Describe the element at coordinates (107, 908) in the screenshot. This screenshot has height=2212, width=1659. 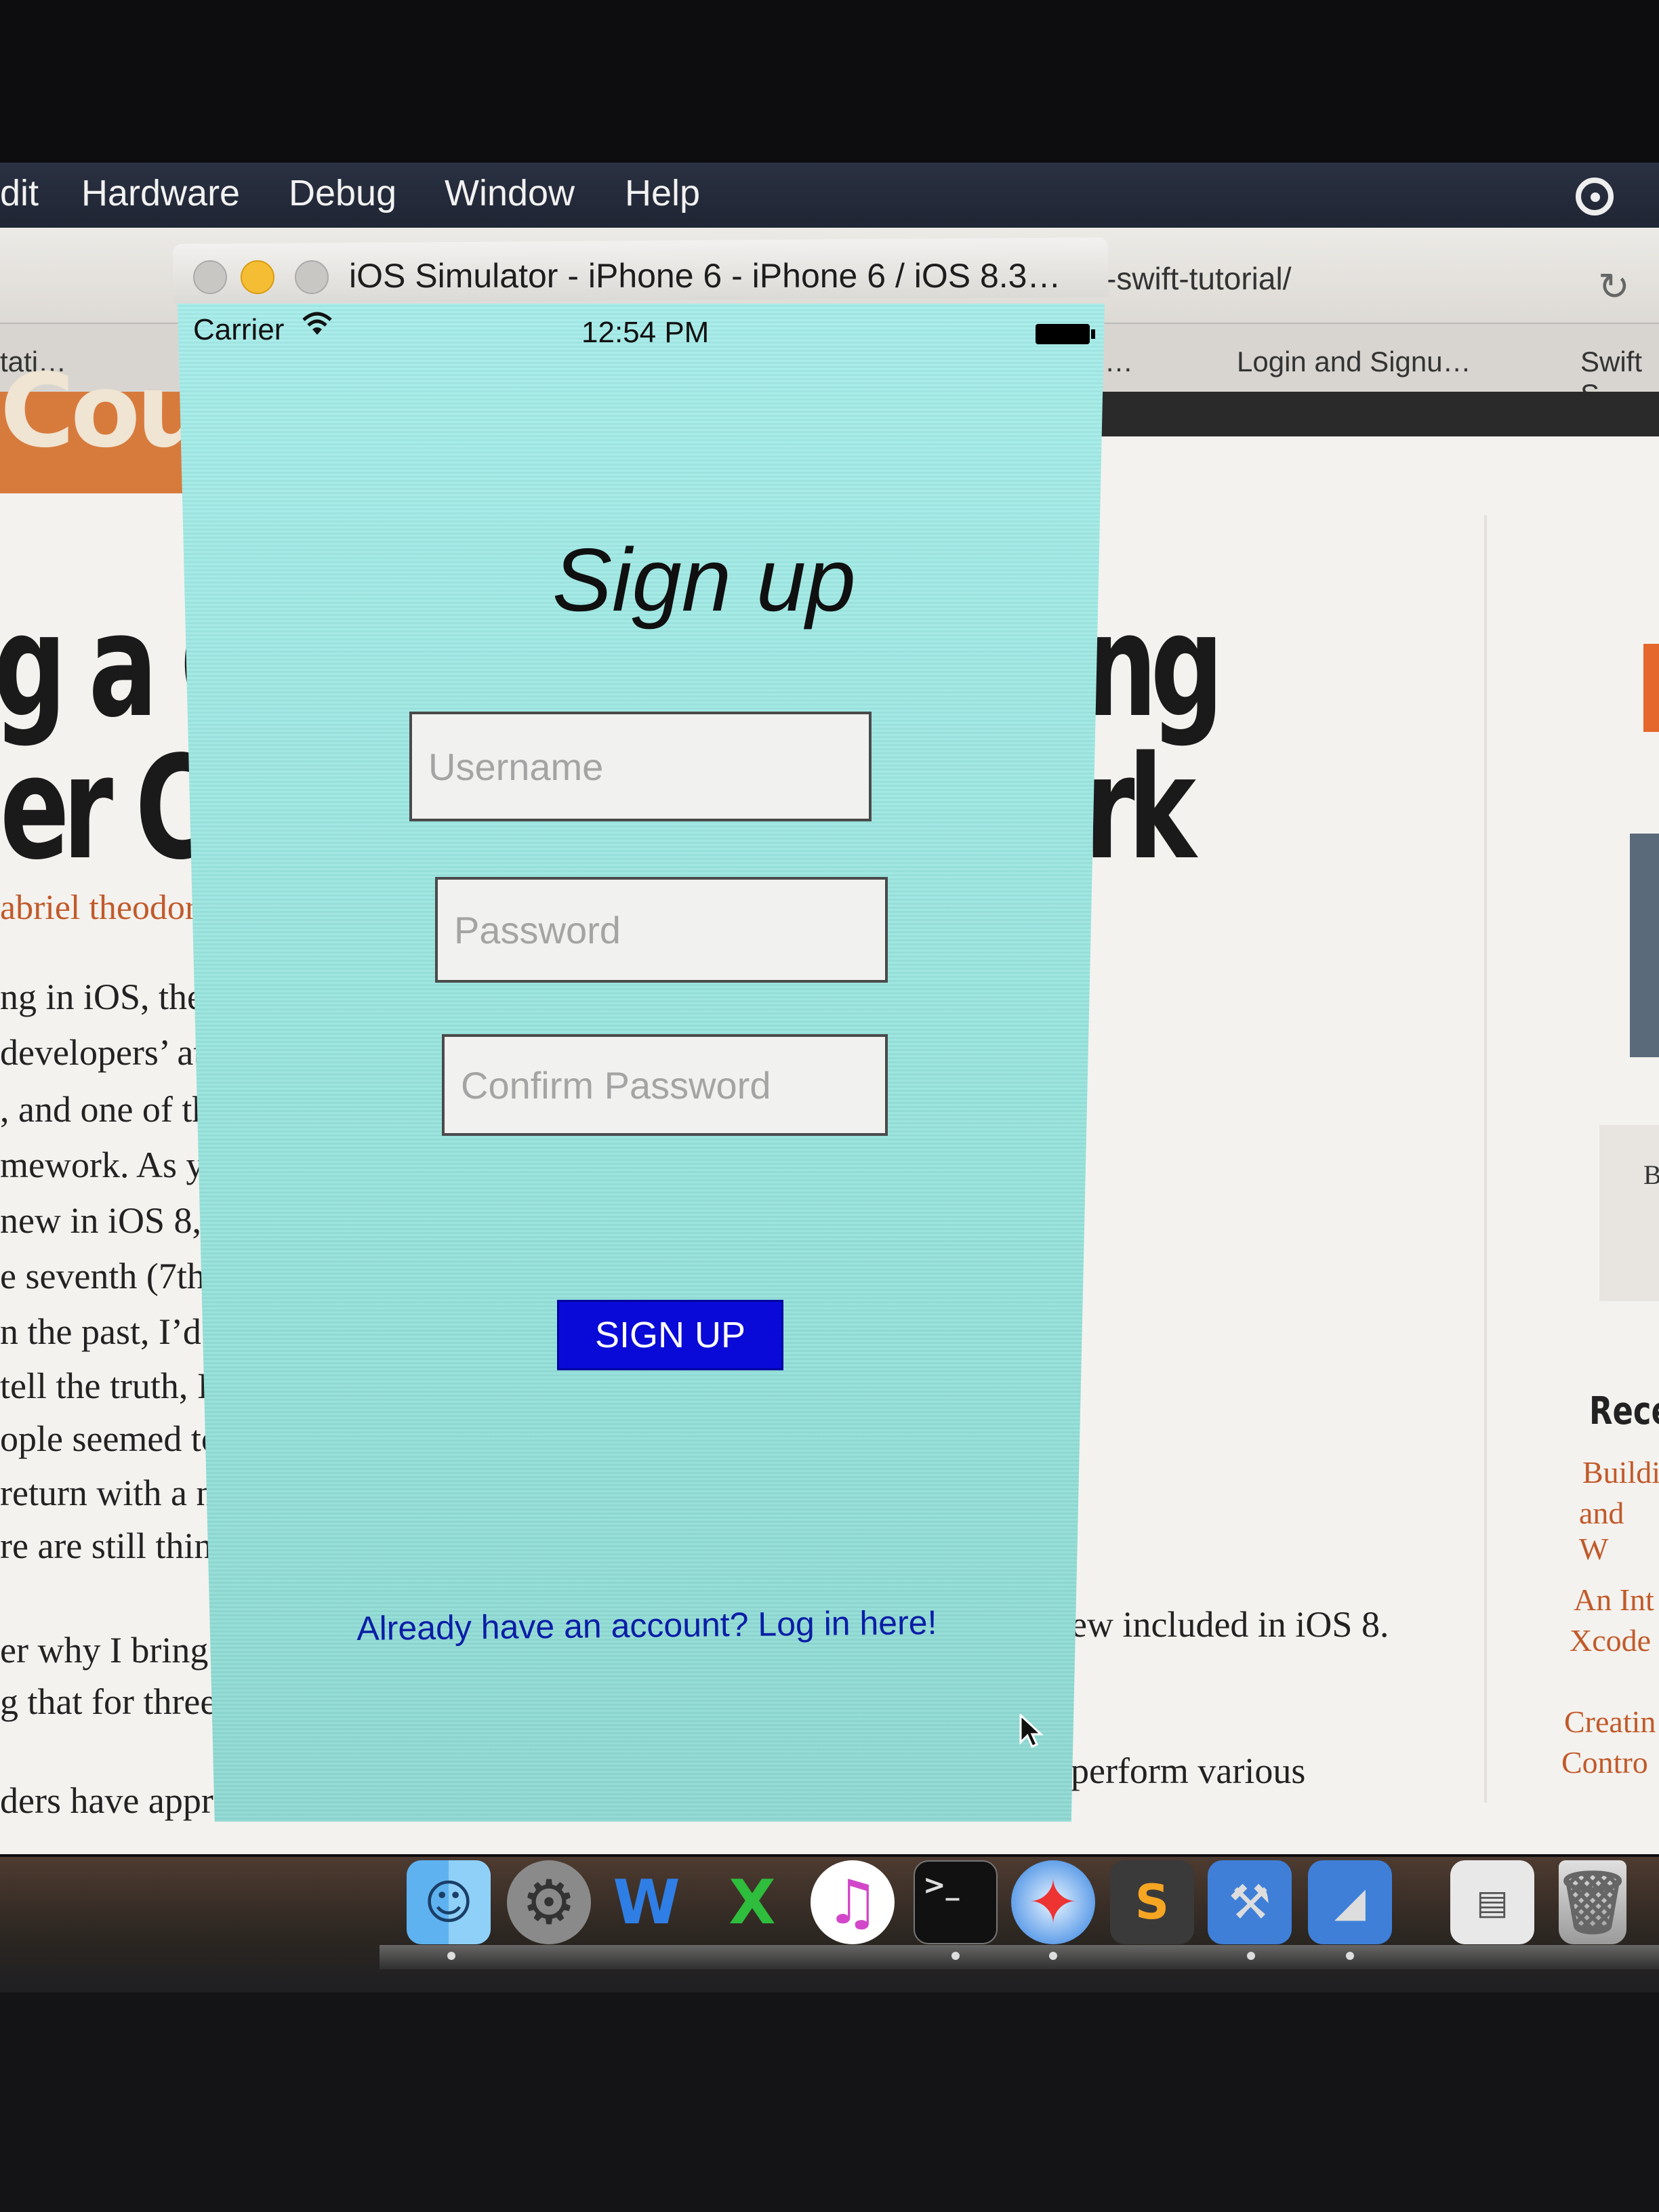
I see `article-author: abriel theodoro` at that location.